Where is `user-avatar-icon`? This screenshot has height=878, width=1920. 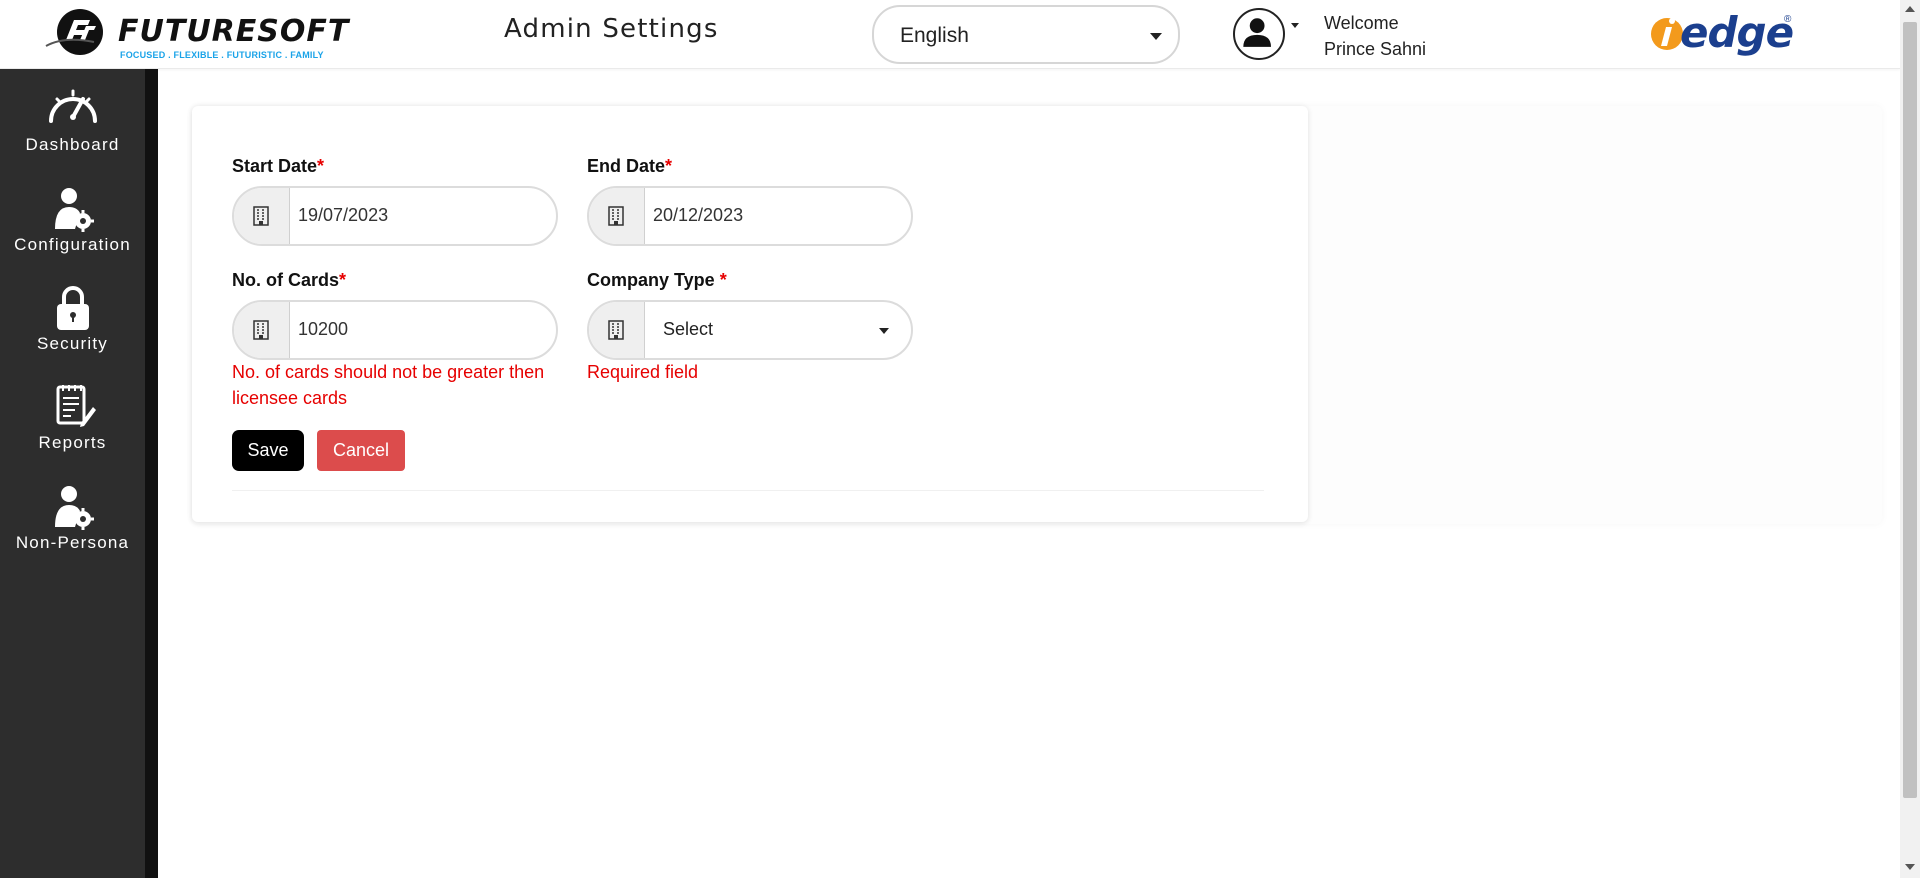 user-avatar-icon is located at coordinates (1257, 32).